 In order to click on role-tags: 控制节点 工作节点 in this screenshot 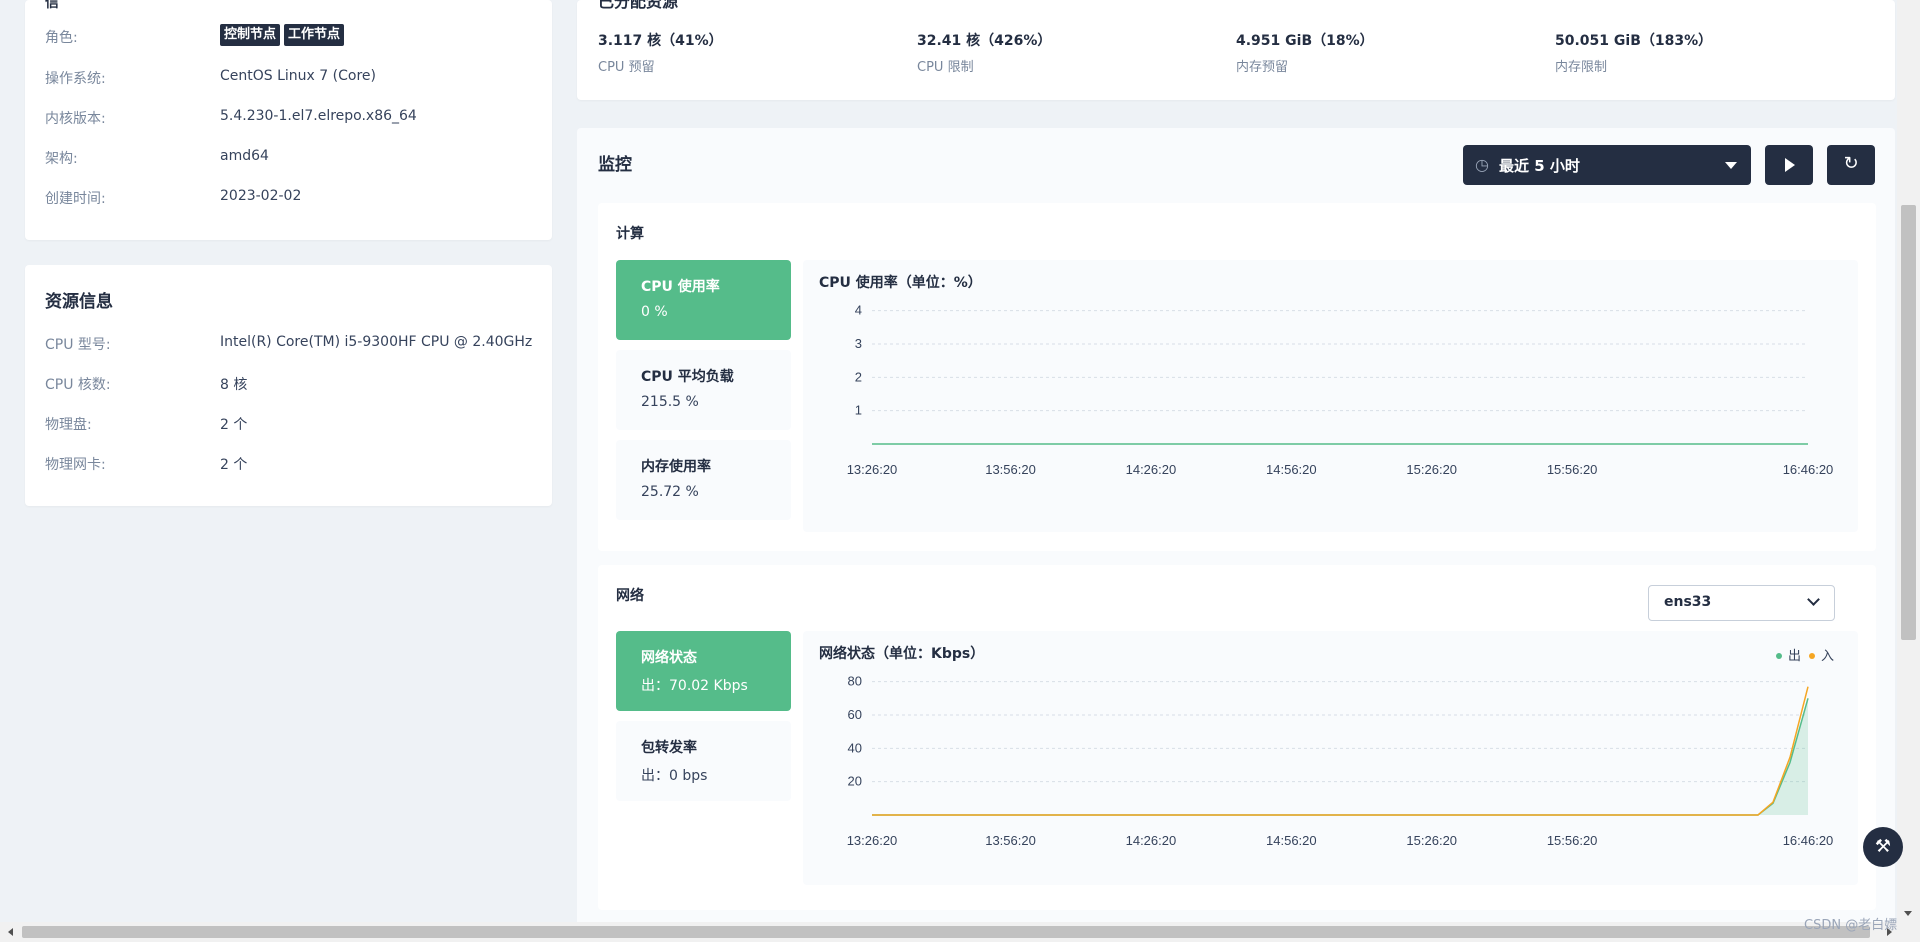, I will do `click(284, 35)`.